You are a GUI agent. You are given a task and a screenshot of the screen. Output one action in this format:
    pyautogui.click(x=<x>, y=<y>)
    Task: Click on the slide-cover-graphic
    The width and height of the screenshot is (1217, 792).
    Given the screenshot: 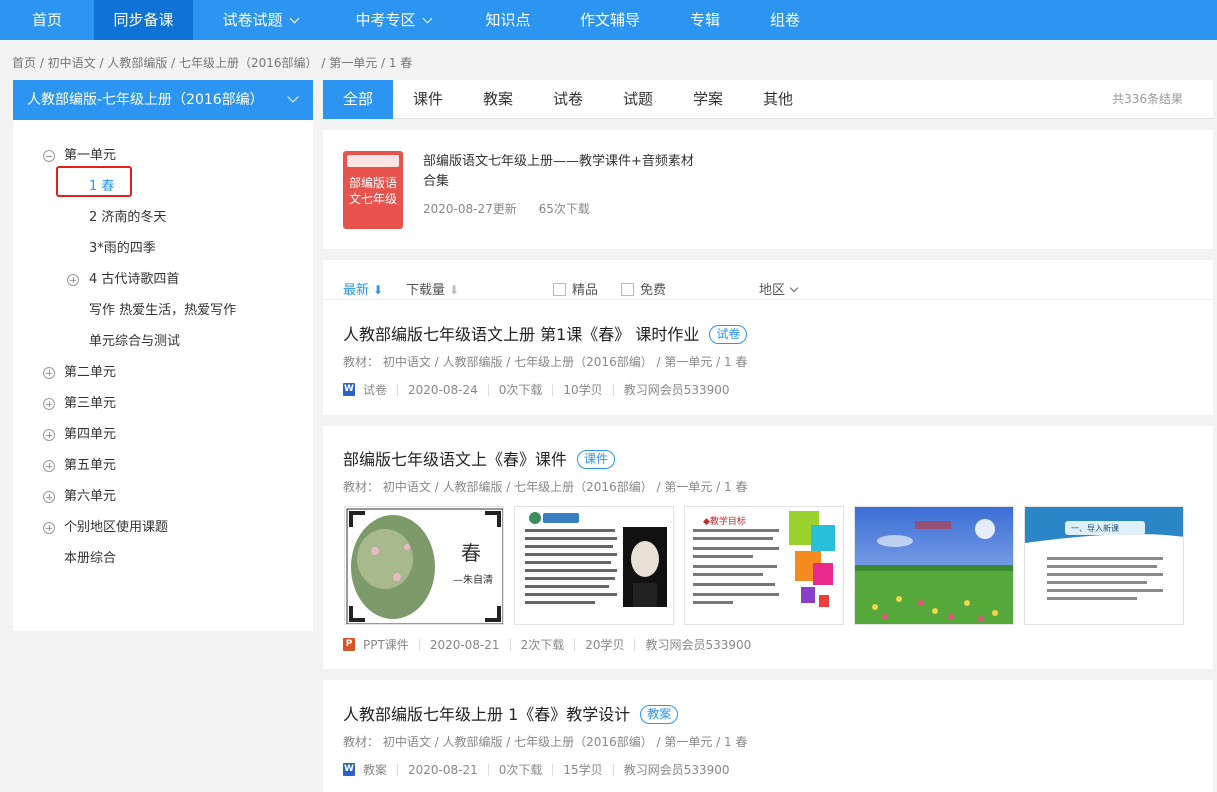 What is the action you would take?
    pyautogui.click(x=424, y=566)
    